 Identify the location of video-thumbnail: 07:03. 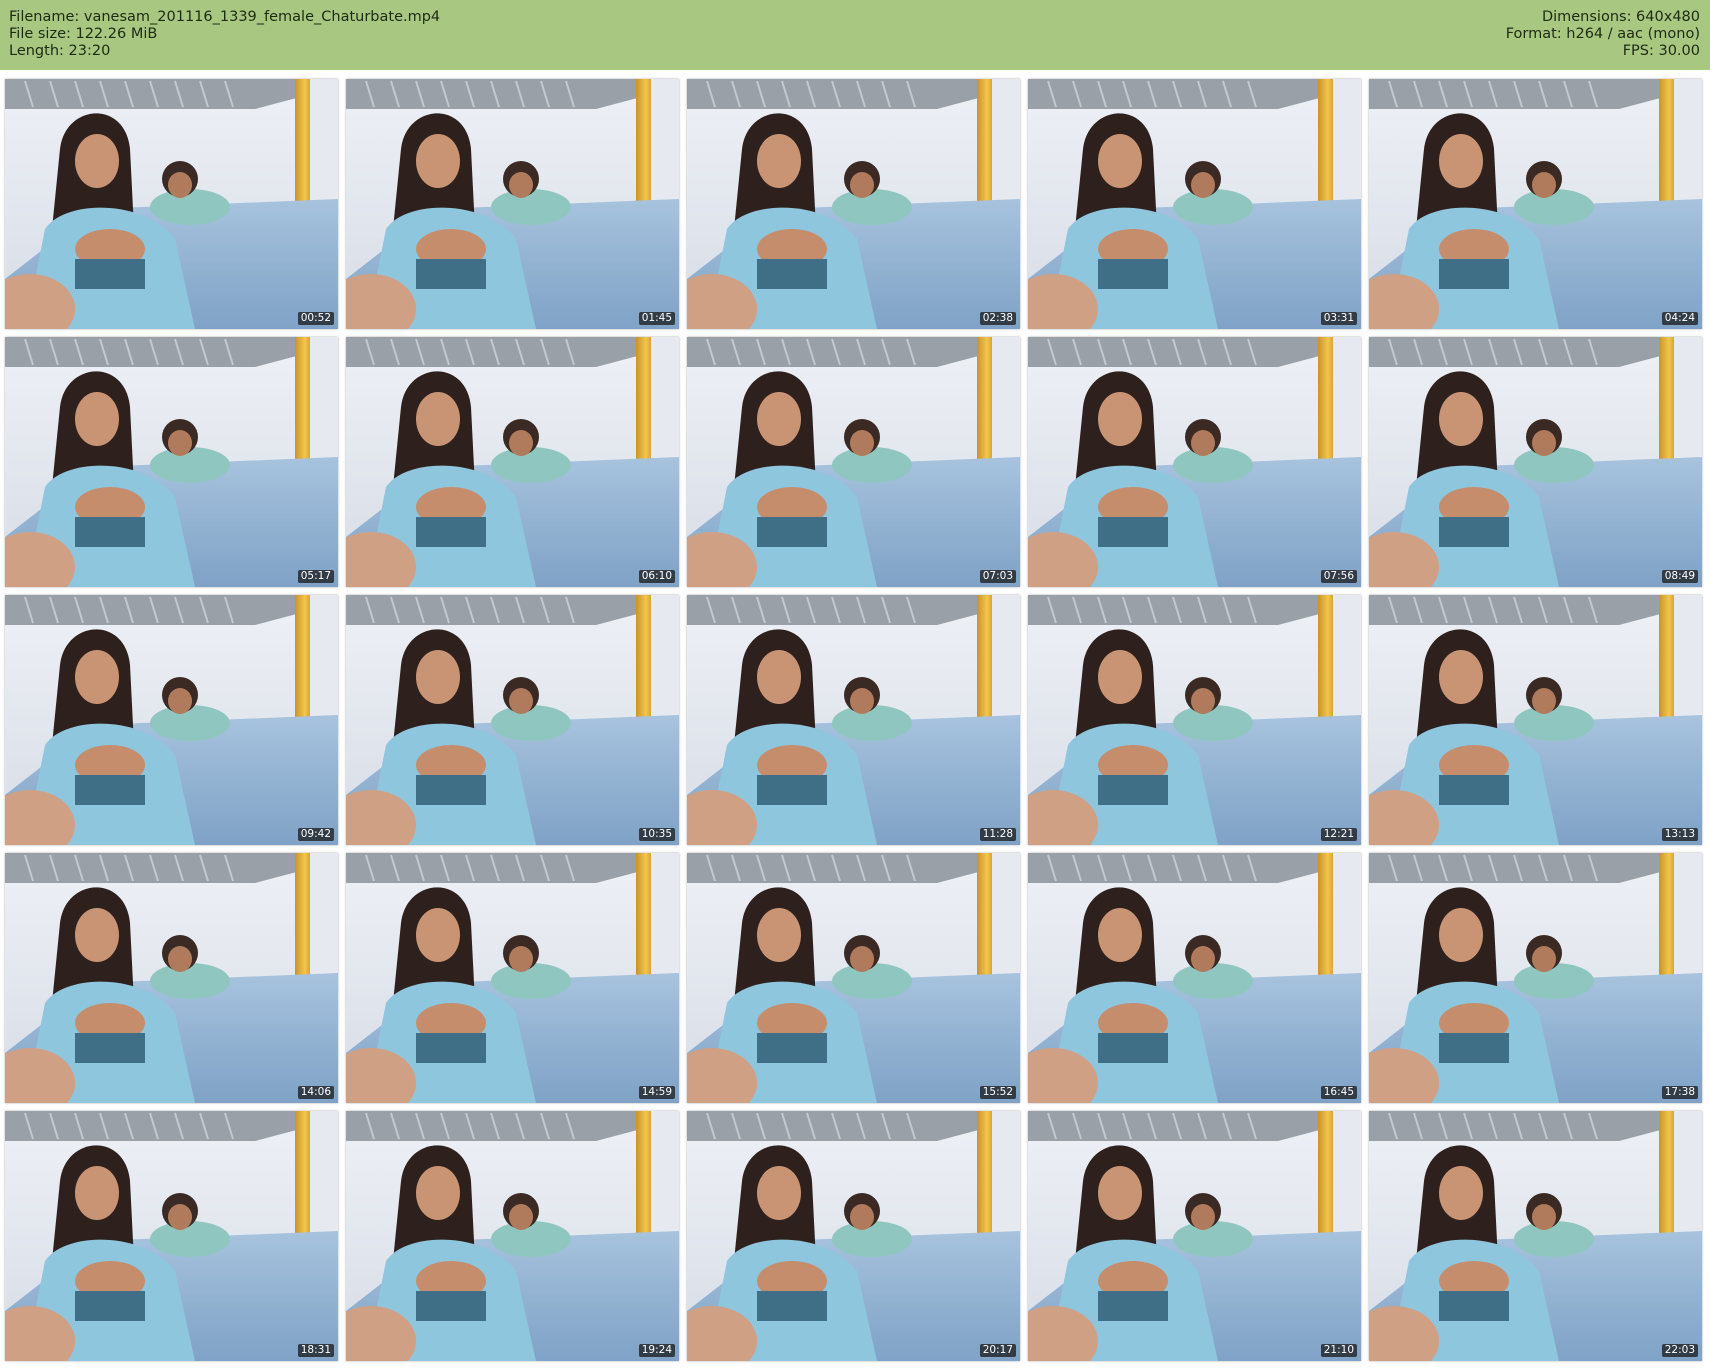
(853, 462).